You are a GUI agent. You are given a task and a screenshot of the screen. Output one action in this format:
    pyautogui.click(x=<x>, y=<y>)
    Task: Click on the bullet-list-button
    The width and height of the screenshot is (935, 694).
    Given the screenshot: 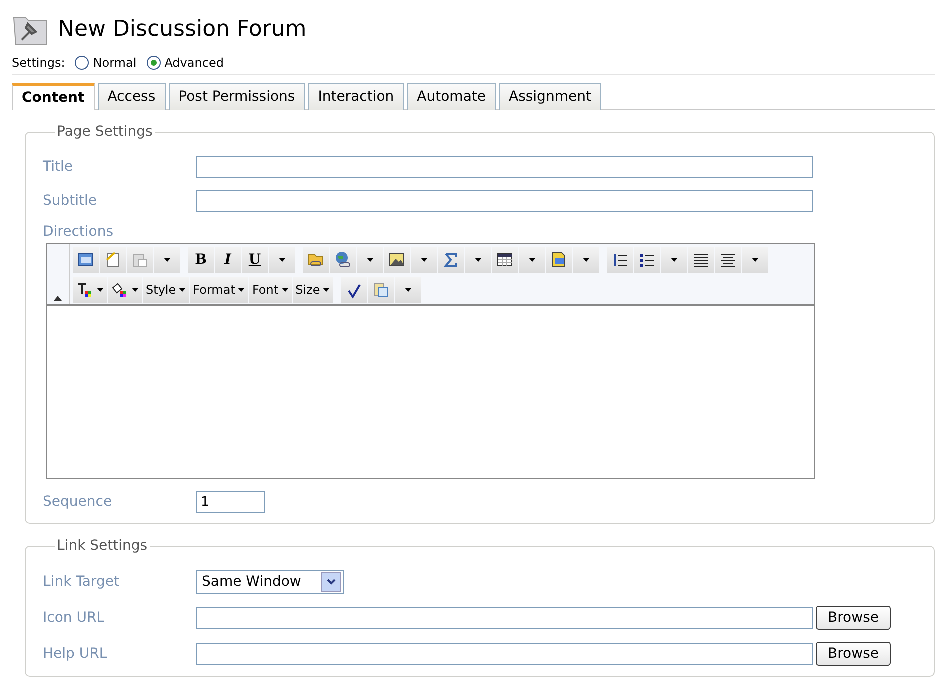 What is the action you would take?
    pyautogui.click(x=647, y=260)
    